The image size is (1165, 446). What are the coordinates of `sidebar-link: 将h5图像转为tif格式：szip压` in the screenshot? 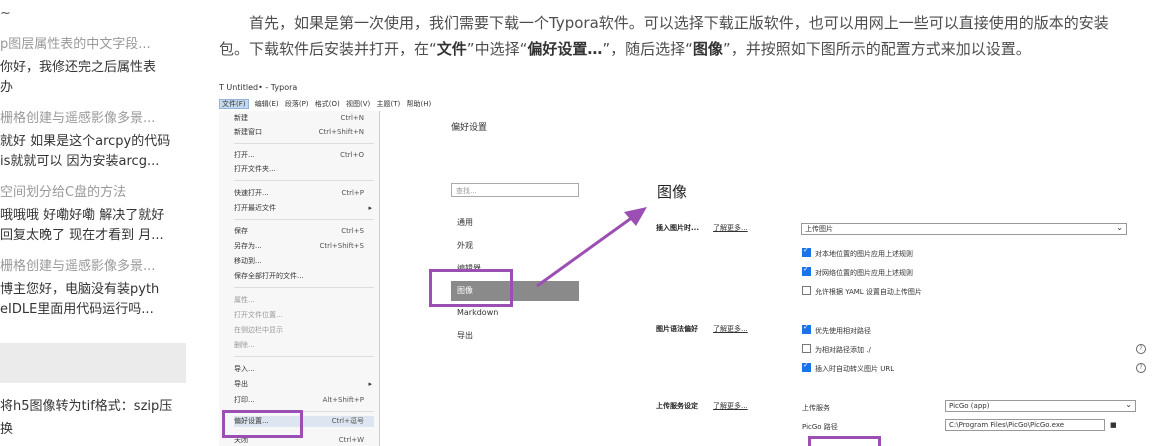 It's located at (93, 407).